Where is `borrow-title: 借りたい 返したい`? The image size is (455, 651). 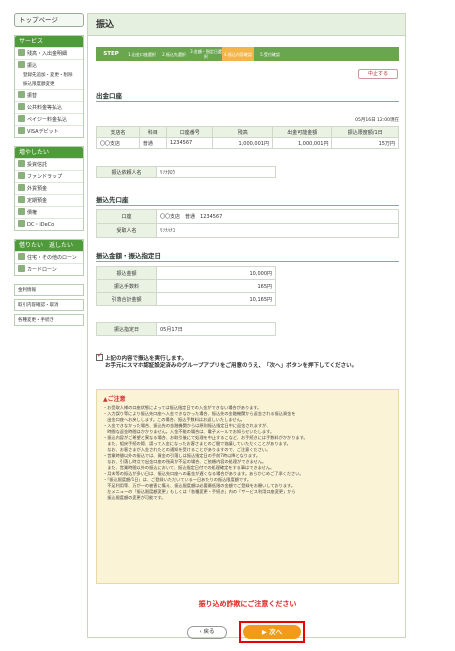
borrow-title: 借りたい 返したい is located at coordinates (49, 245).